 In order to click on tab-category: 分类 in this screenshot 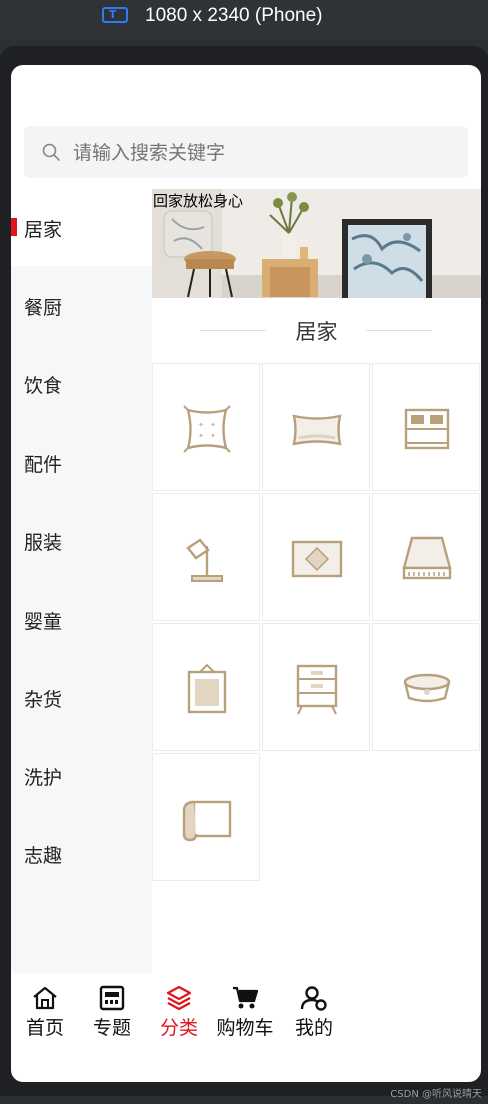, I will do `click(179, 1013)`.